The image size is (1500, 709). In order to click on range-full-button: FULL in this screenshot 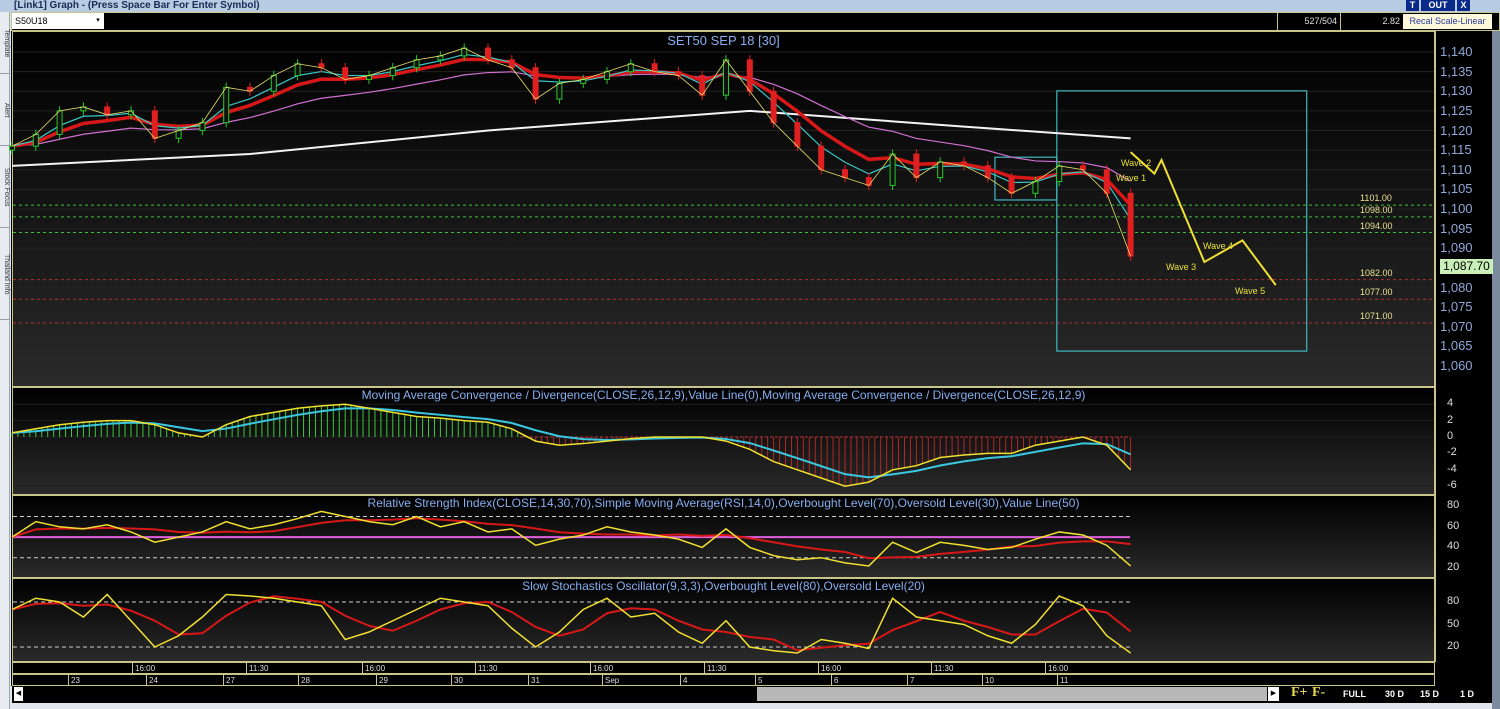, I will do `click(1354, 694)`.